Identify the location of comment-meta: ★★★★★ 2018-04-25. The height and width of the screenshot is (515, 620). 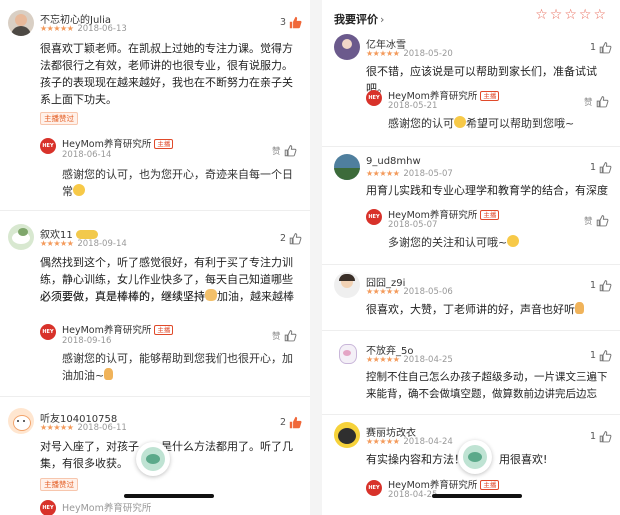
(409, 360).